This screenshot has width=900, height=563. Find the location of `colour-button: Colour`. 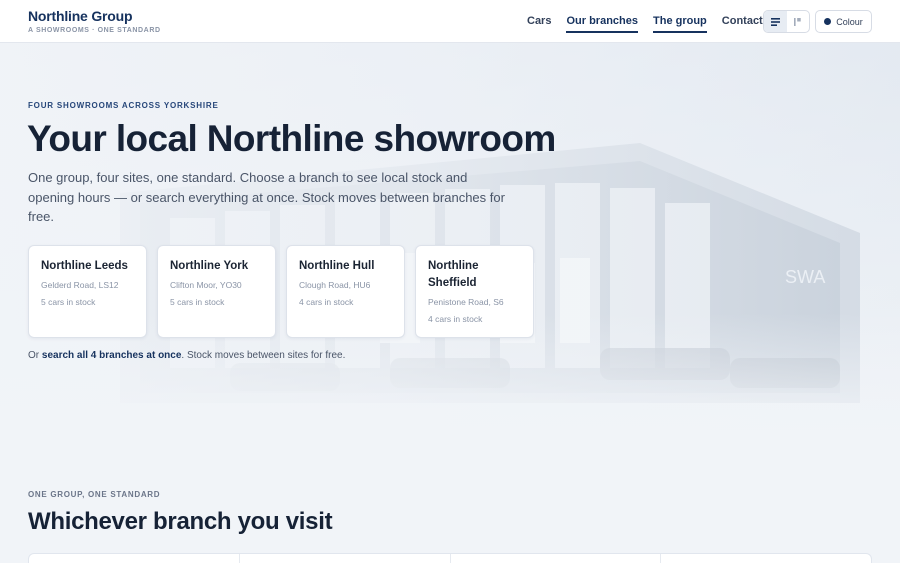

colour-button: Colour is located at coordinates (843, 21).